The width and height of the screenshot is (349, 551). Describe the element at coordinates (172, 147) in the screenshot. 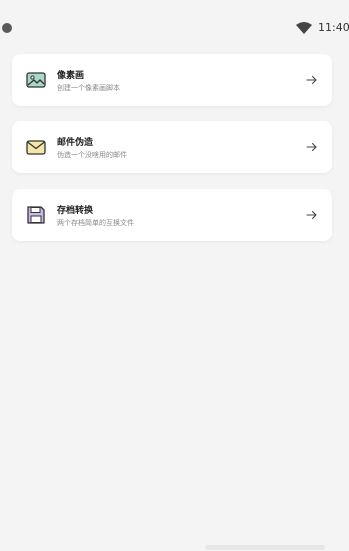

I see `mail-forge-card: 邮件伪造 伪造一个没啥用的邮件` at that location.